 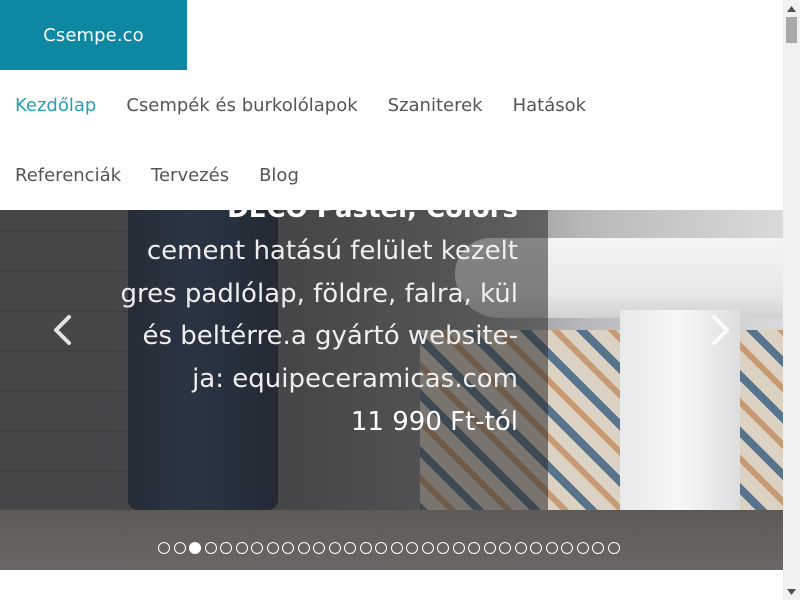 I want to click on nav-item-szaniterek: Szaniterek, so click(x=435, y=105).